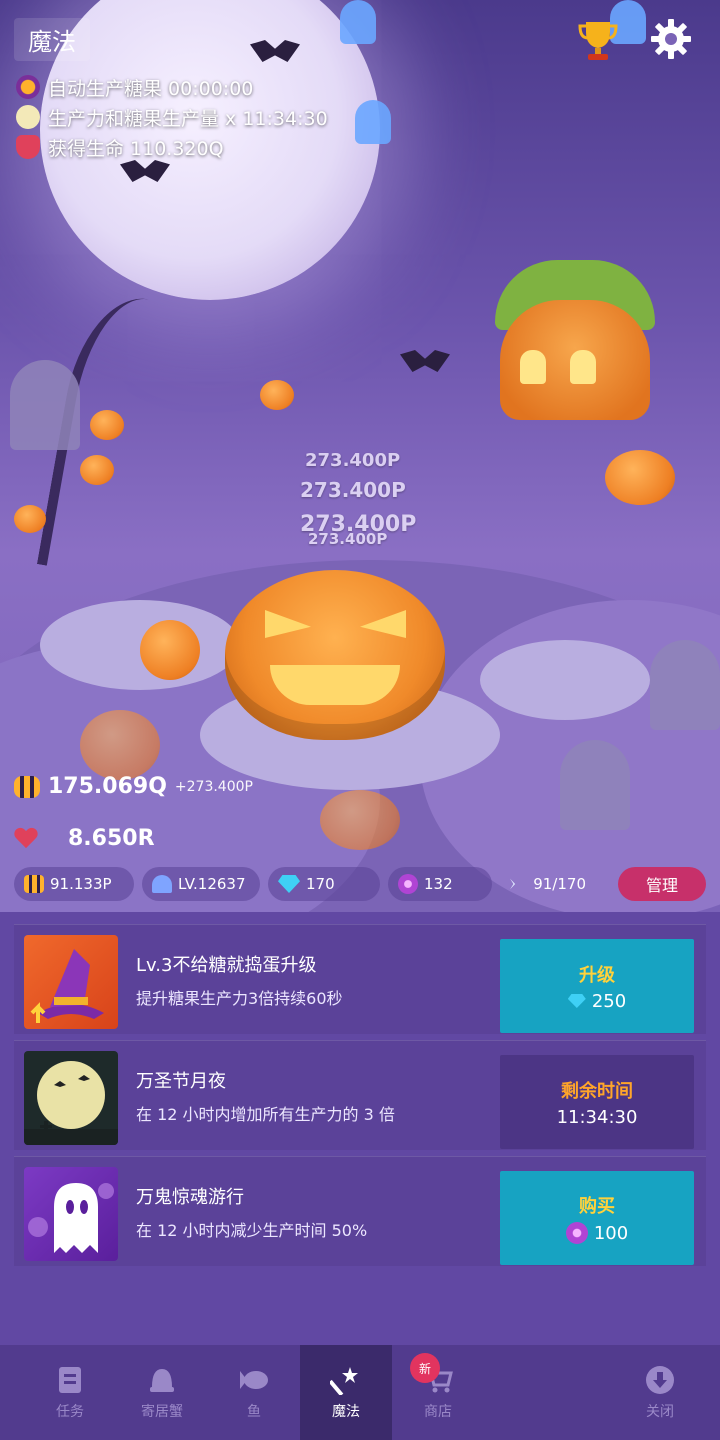  What do you see at coordinates (188, 118) in the screenshot?
I see `buff-label: 生产力和糖果生产量 x 11:34:30` at bounding box center [188, 118].